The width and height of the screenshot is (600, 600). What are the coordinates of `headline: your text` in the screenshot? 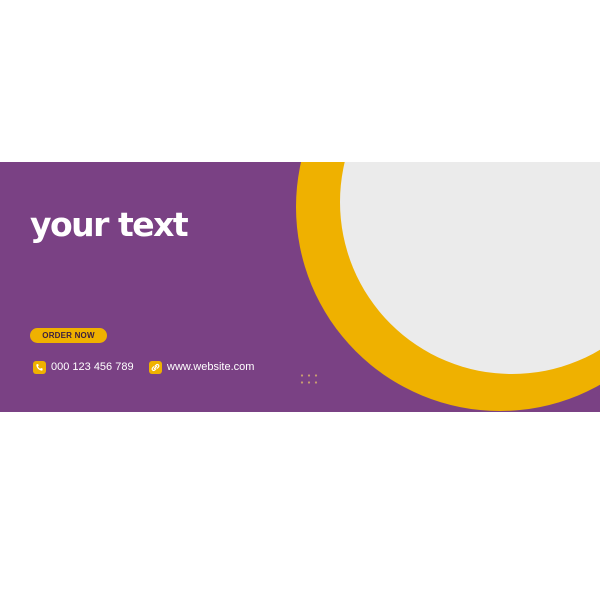 It's located at (109, 224).